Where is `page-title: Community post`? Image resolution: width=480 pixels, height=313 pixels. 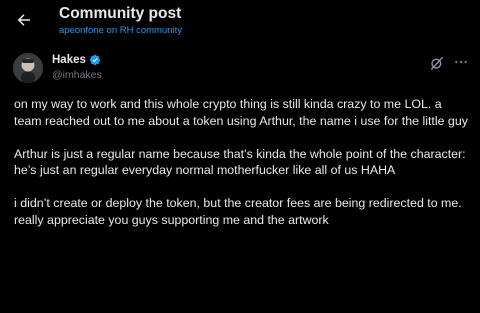
page-title: Community post is located at coordinates (120, 13).